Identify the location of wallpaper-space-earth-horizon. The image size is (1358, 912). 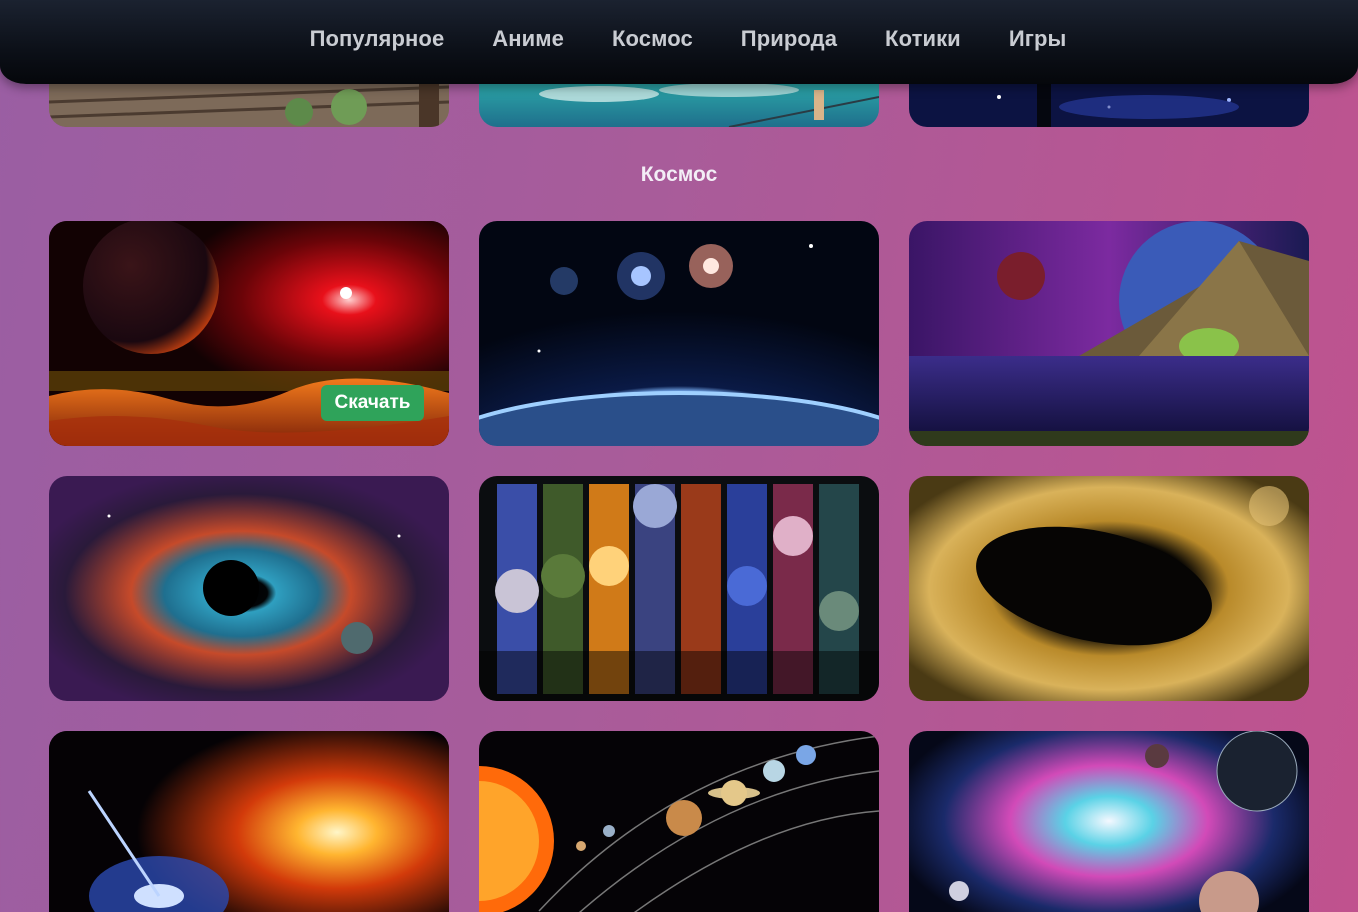
(679, 333).